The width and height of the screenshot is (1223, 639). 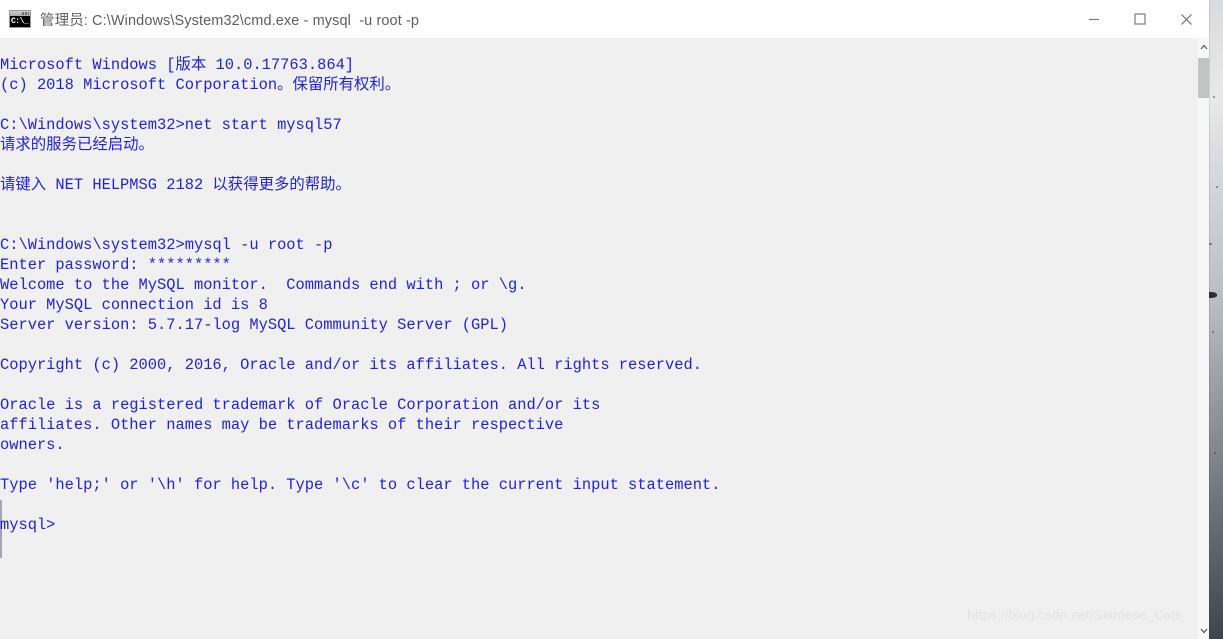 I want to click on window-controls, so click(x=1140, y=19).